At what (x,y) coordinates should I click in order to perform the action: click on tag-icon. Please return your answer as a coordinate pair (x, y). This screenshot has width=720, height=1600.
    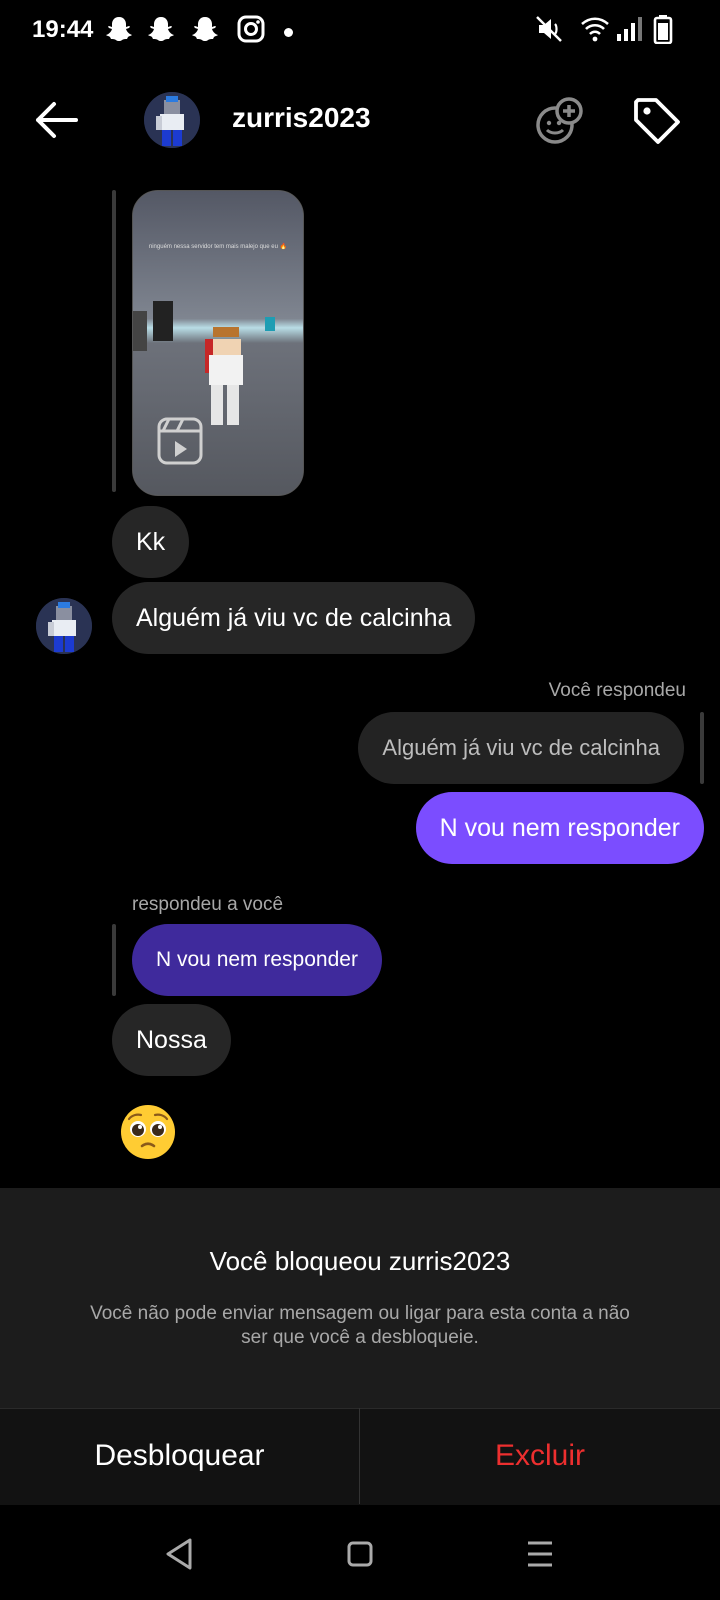
    Looking at the image, I should click on (657, 121).